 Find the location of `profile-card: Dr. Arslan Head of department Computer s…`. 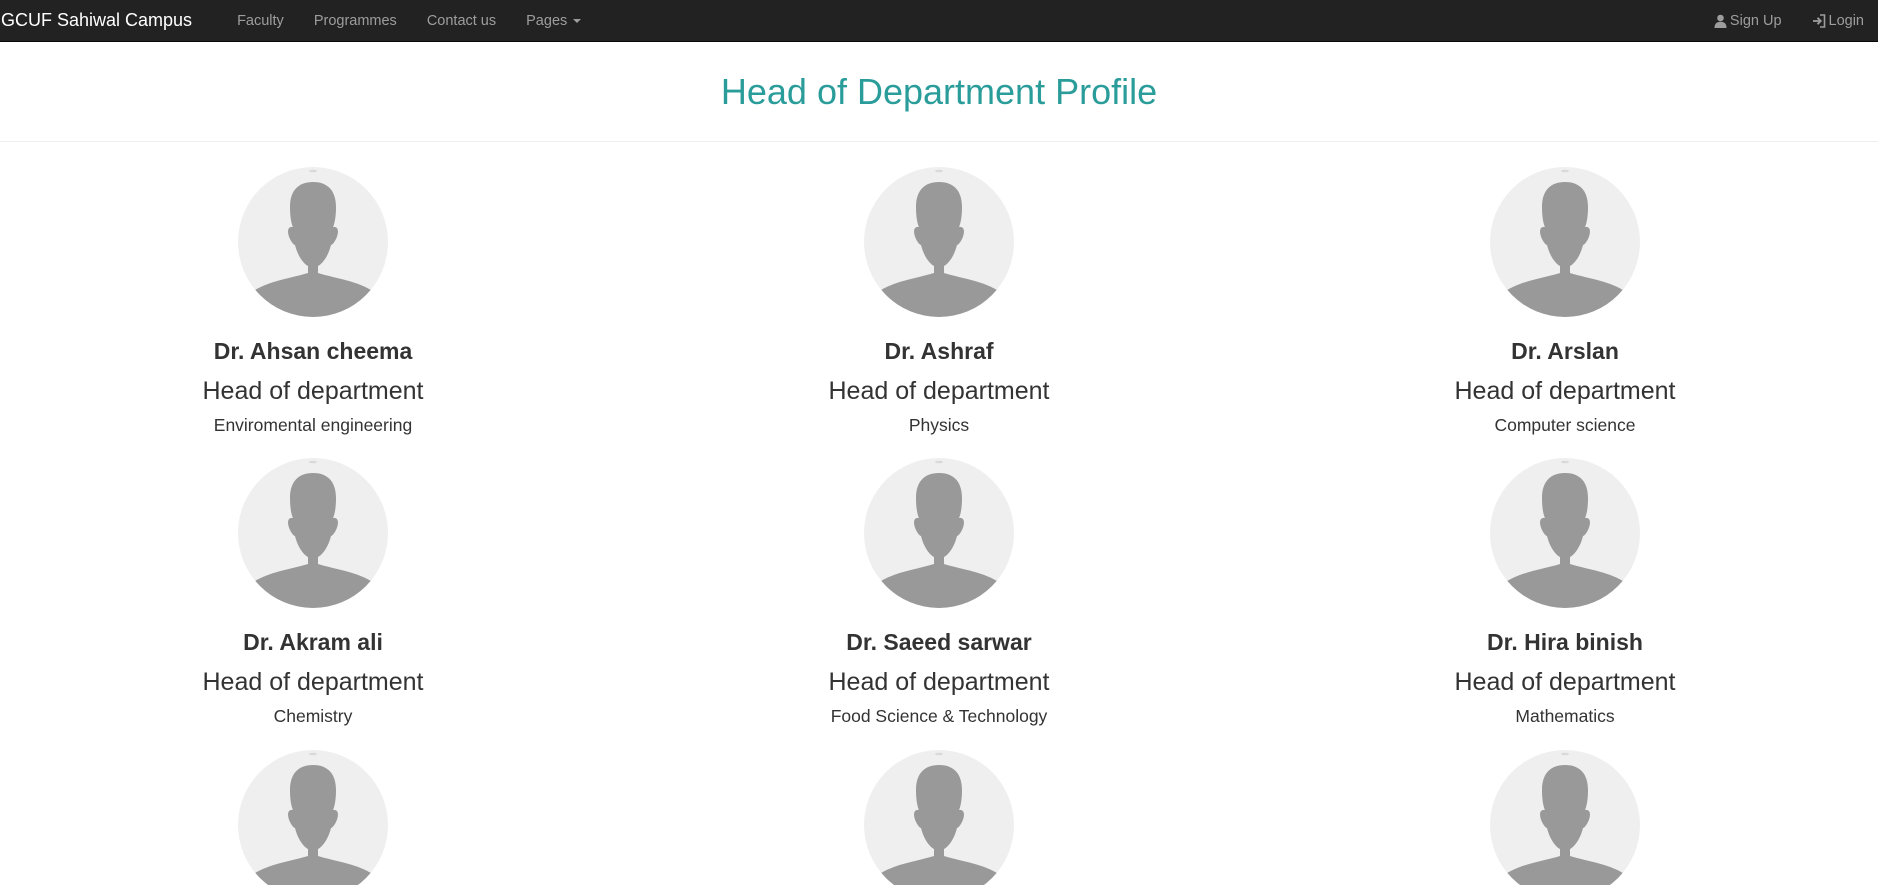

profile-card: Dr. Arslan Head of department Computer s… is located at coordinates (1565, 301).